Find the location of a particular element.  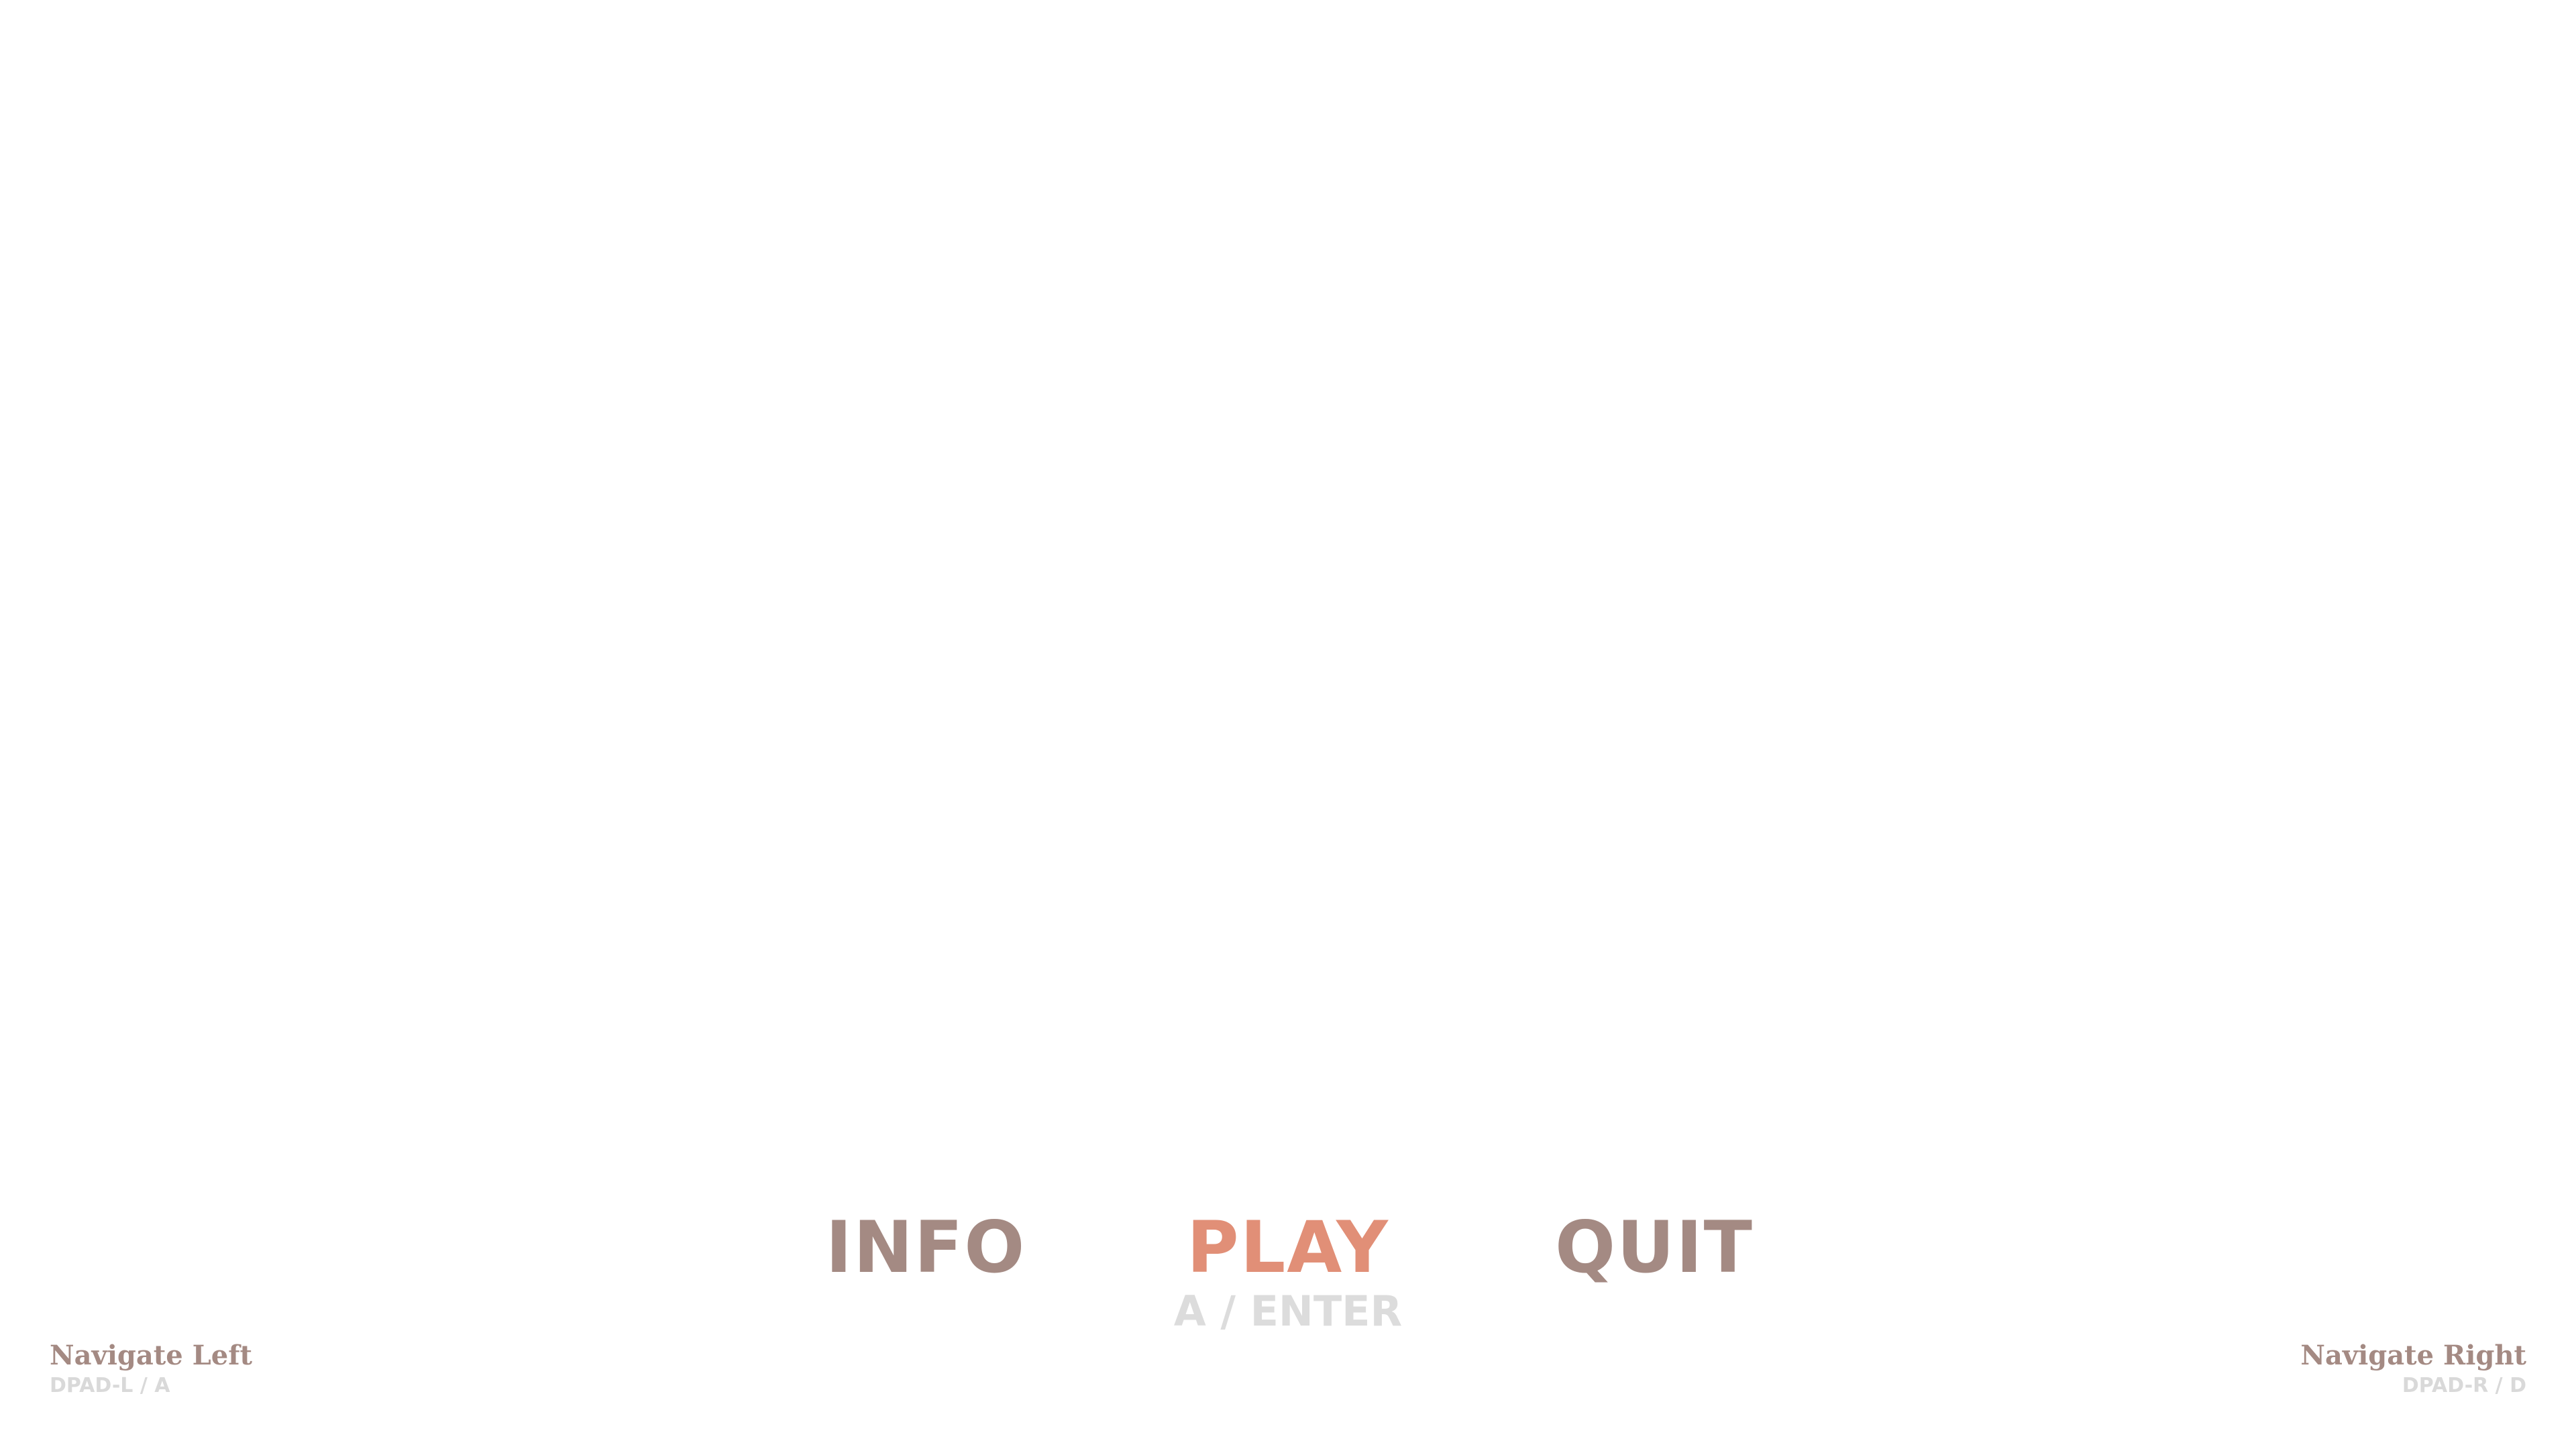

navigate-left-hint: Navigate Left DPAD-L / A is located at coordinates (151, 1369).